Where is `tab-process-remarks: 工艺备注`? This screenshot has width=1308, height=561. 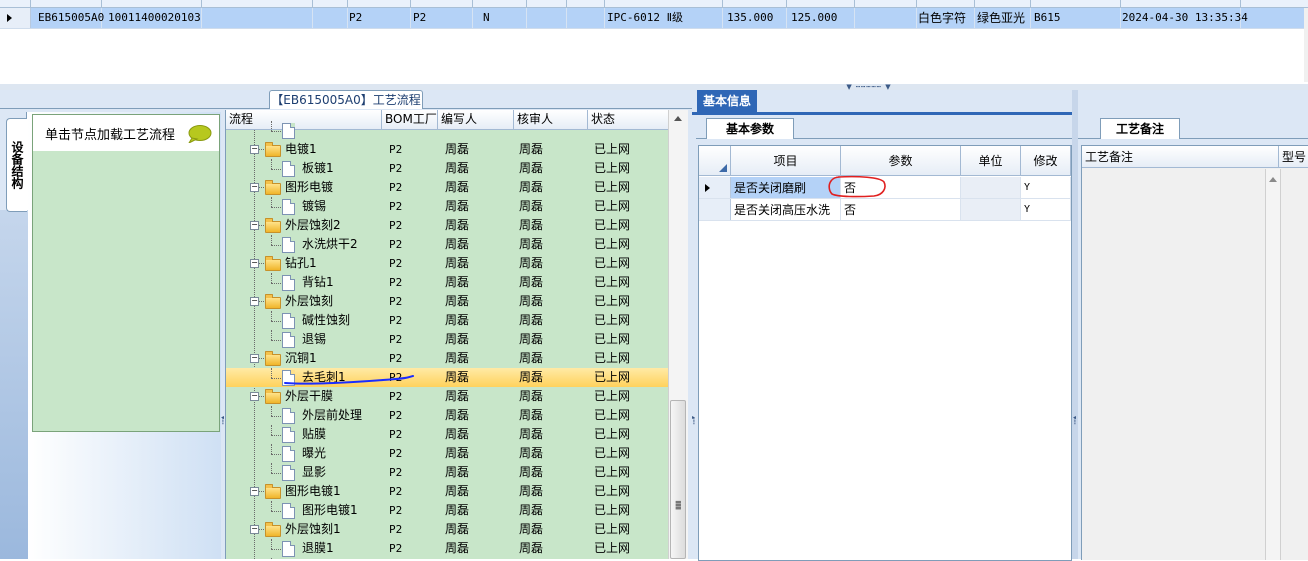 tab-process-remarks: 工艺备注 is located at coordinates (1140, 128).